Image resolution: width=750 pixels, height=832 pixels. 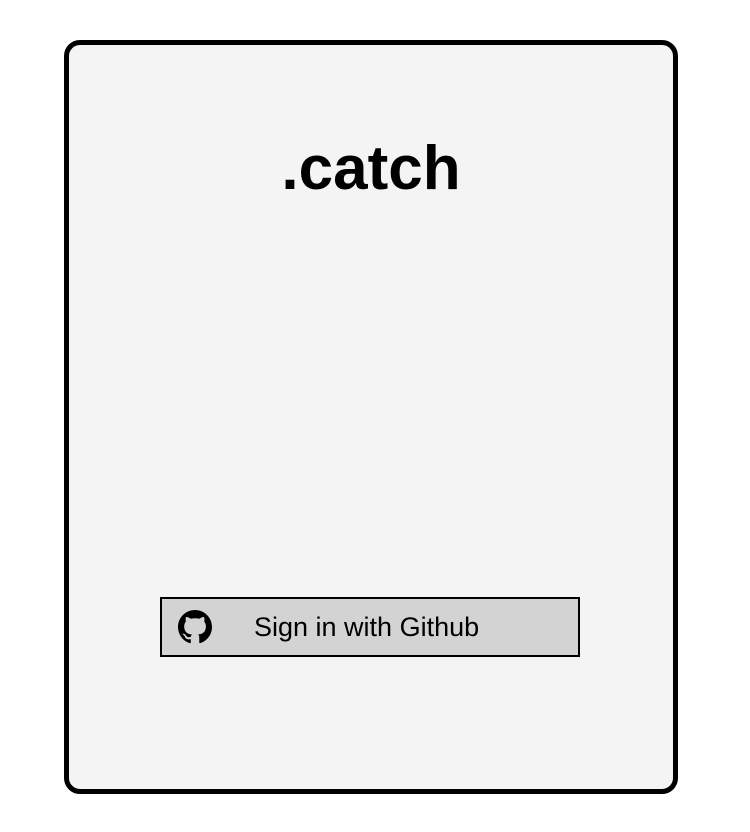 What do you see at coordinates (195, 627) in the screenshot?
I see `github-icon` at bounding box center [195, 627].